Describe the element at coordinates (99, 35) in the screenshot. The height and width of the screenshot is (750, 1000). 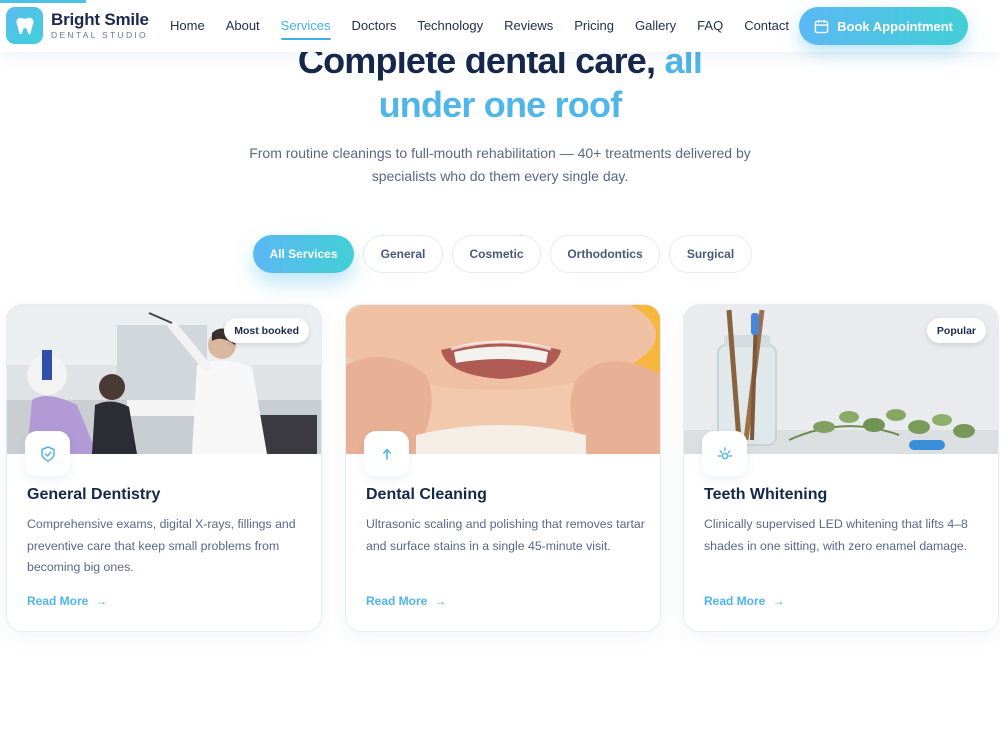
I see `logo-subtitle: DENTAL STUDIO` at that location.